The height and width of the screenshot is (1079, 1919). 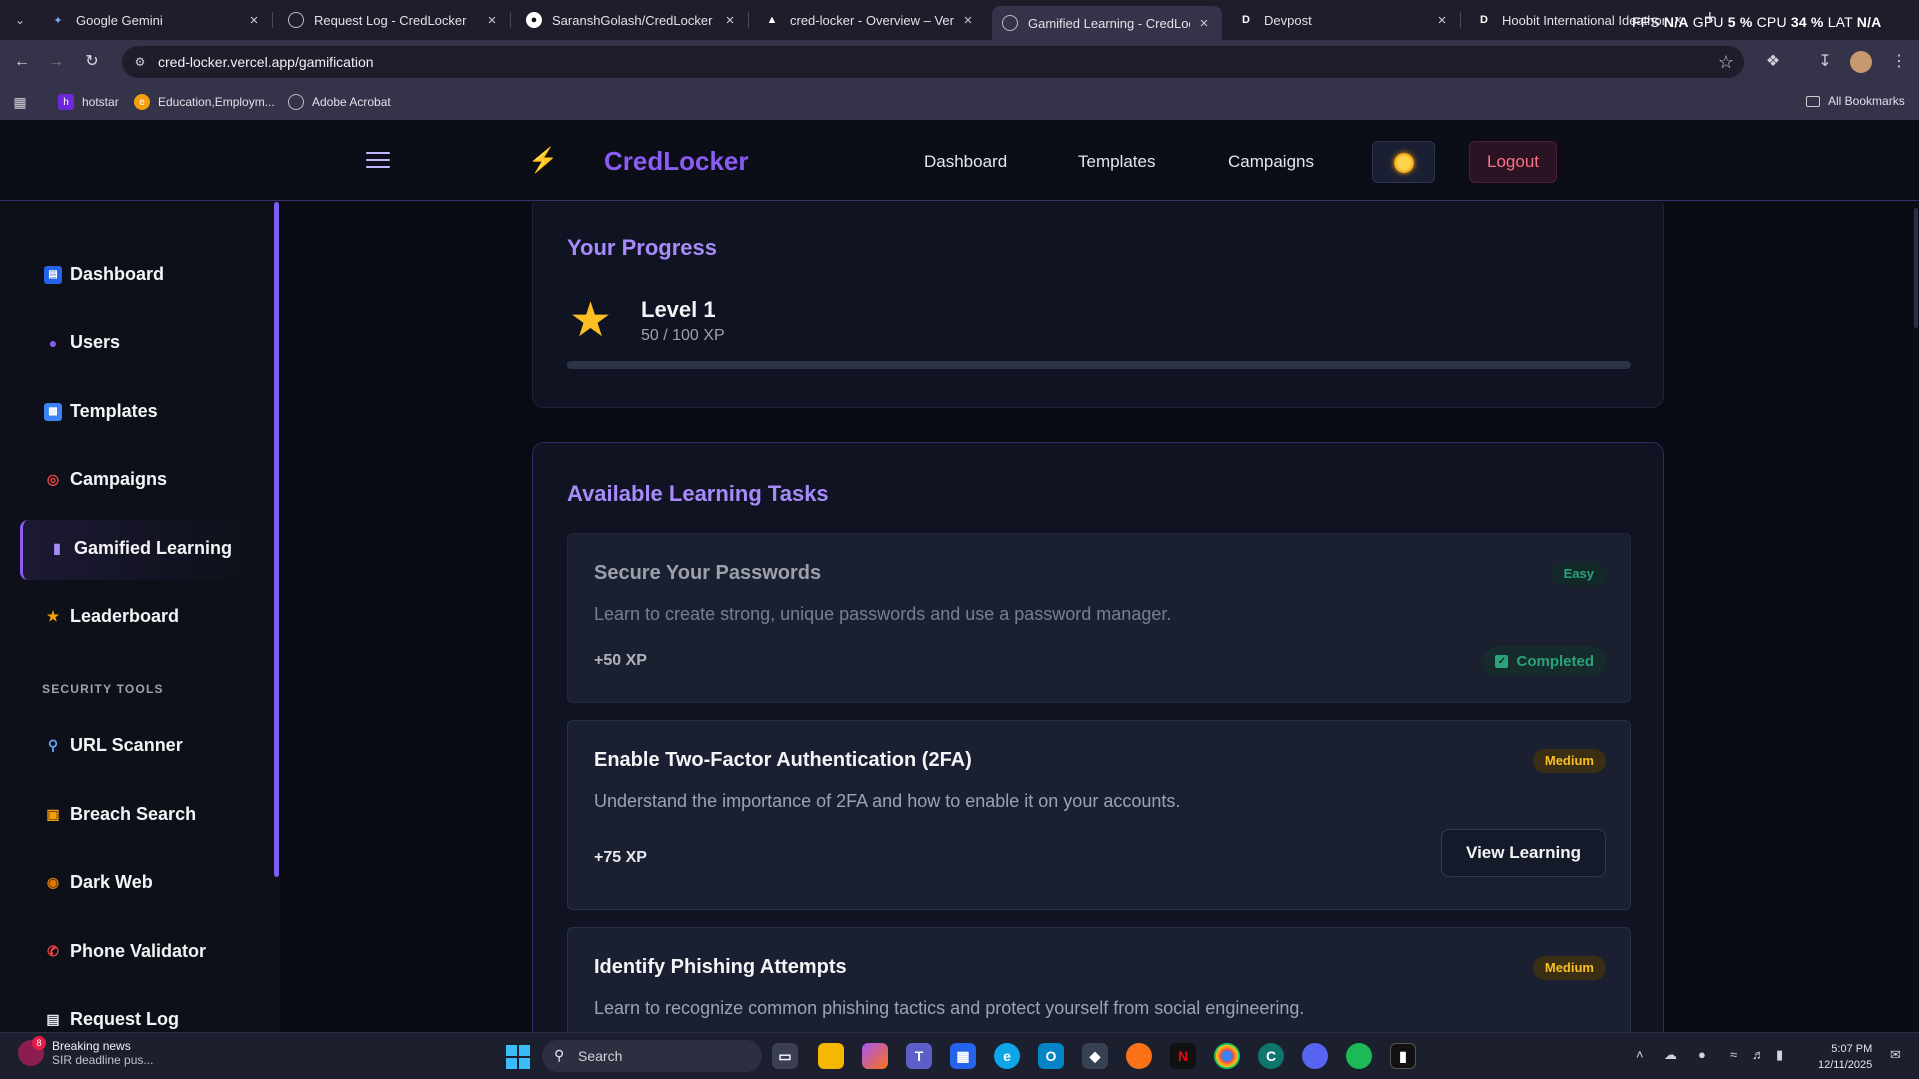 What do you see at coordinates (676, 161) in the screenshot?
I see `brand-logo: CredLocker` at bounding box center [676, 161].